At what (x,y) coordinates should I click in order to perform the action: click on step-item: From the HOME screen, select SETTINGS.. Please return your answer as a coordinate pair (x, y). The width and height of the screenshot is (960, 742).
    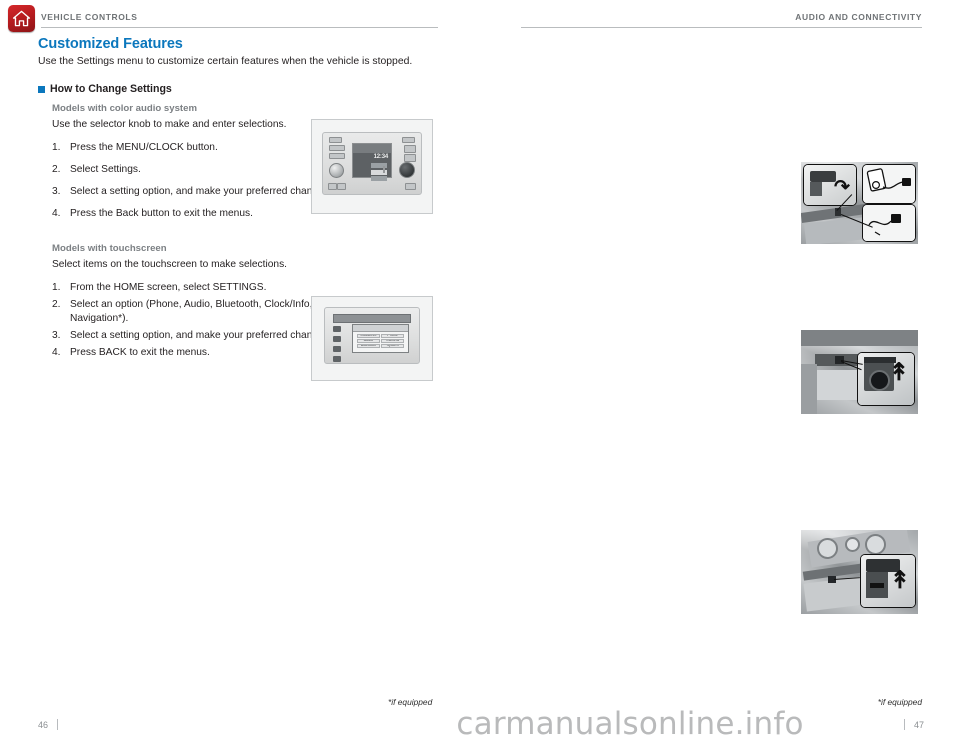
    Looking at the image, I should click on (159, 288).